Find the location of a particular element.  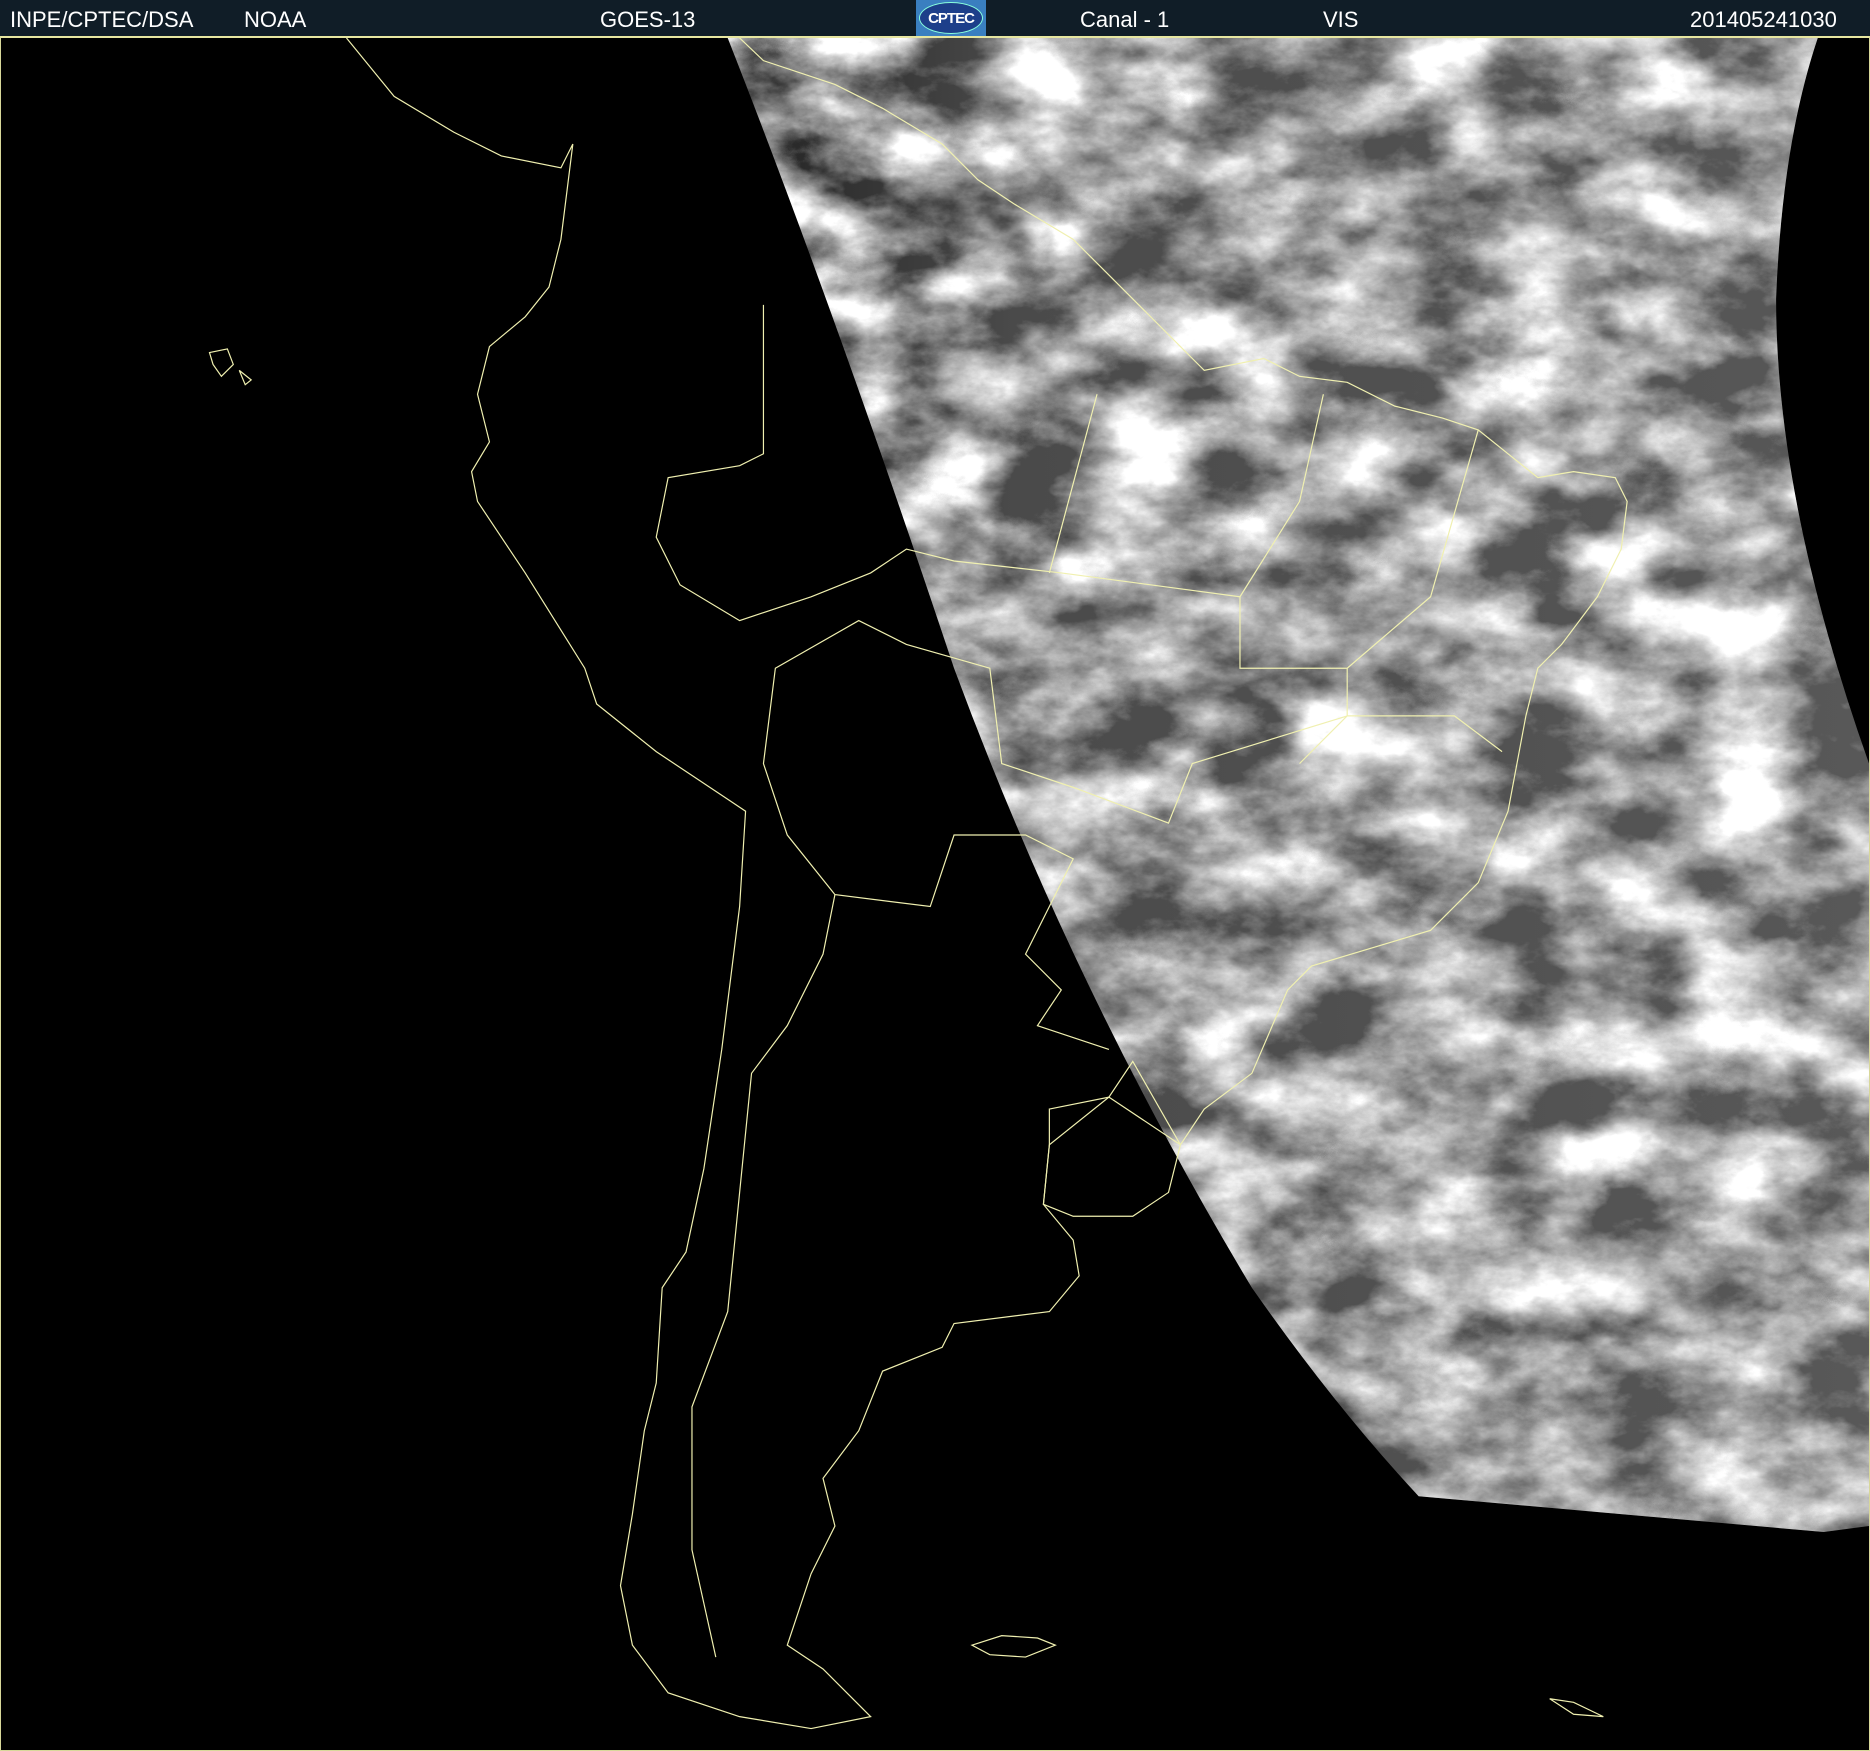

falkland-islands is located at coordinates (1013, 1646).